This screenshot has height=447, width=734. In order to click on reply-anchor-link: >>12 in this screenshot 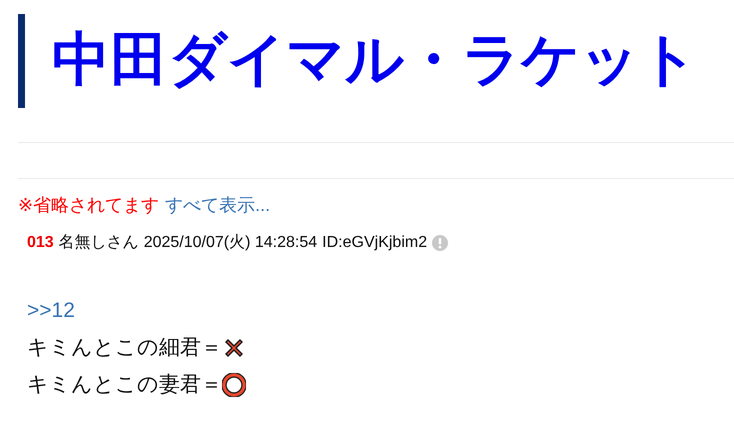, I will do `click(51, 310)`.